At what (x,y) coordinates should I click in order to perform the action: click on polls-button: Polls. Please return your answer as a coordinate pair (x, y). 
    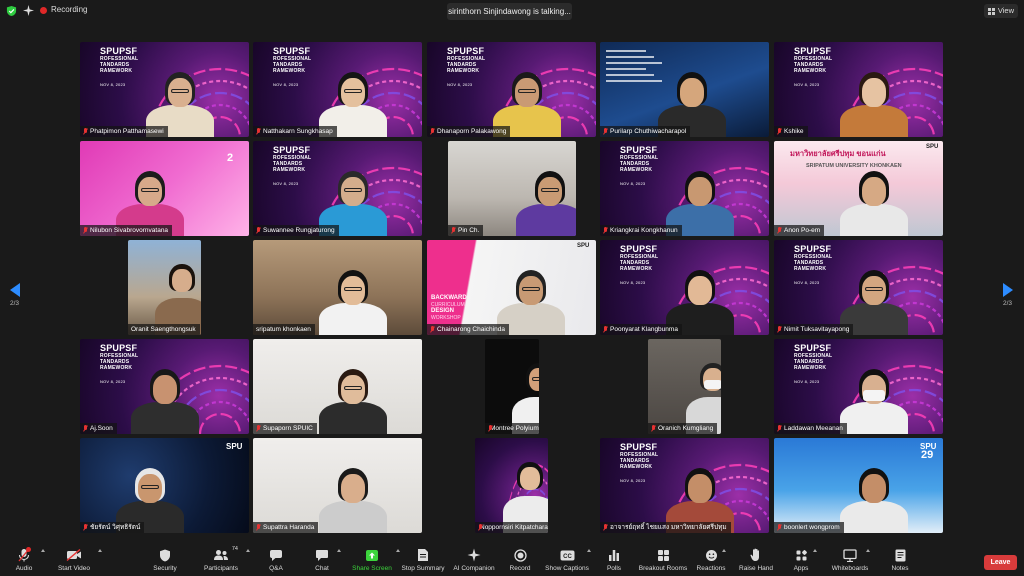
    Looking at the image, I should click on (614, 560).